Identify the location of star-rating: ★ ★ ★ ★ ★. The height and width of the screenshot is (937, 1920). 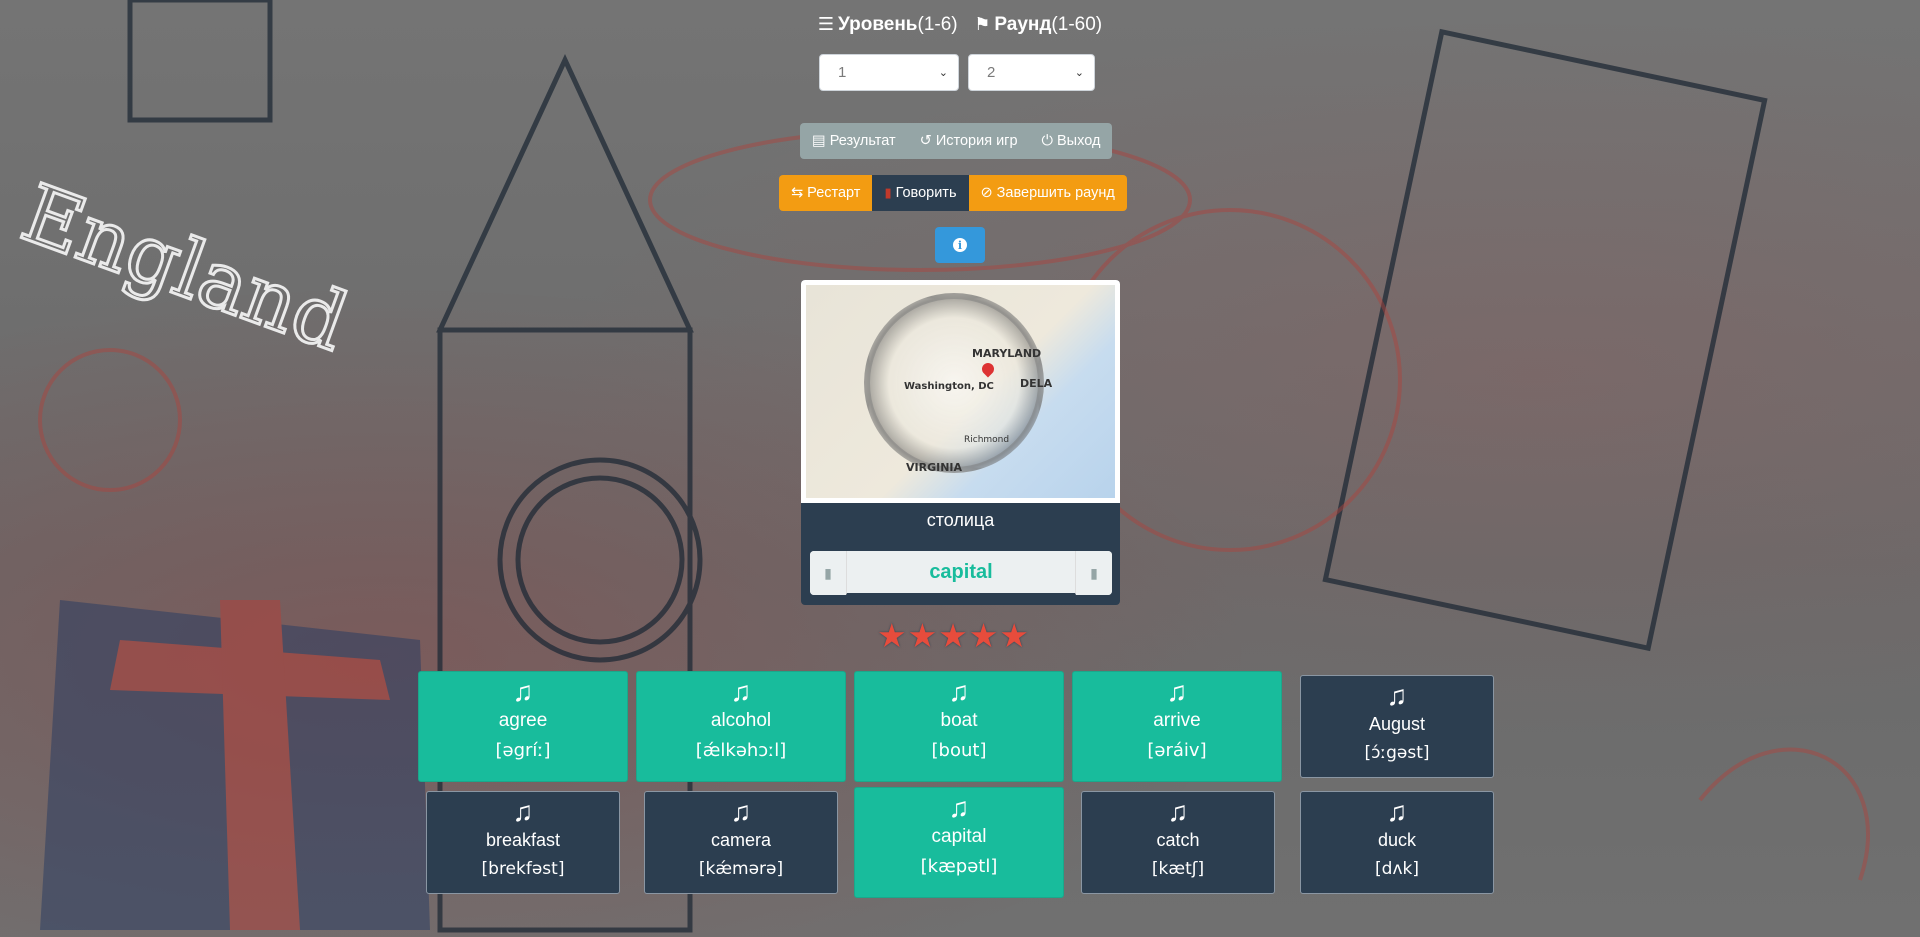
(953, 635).